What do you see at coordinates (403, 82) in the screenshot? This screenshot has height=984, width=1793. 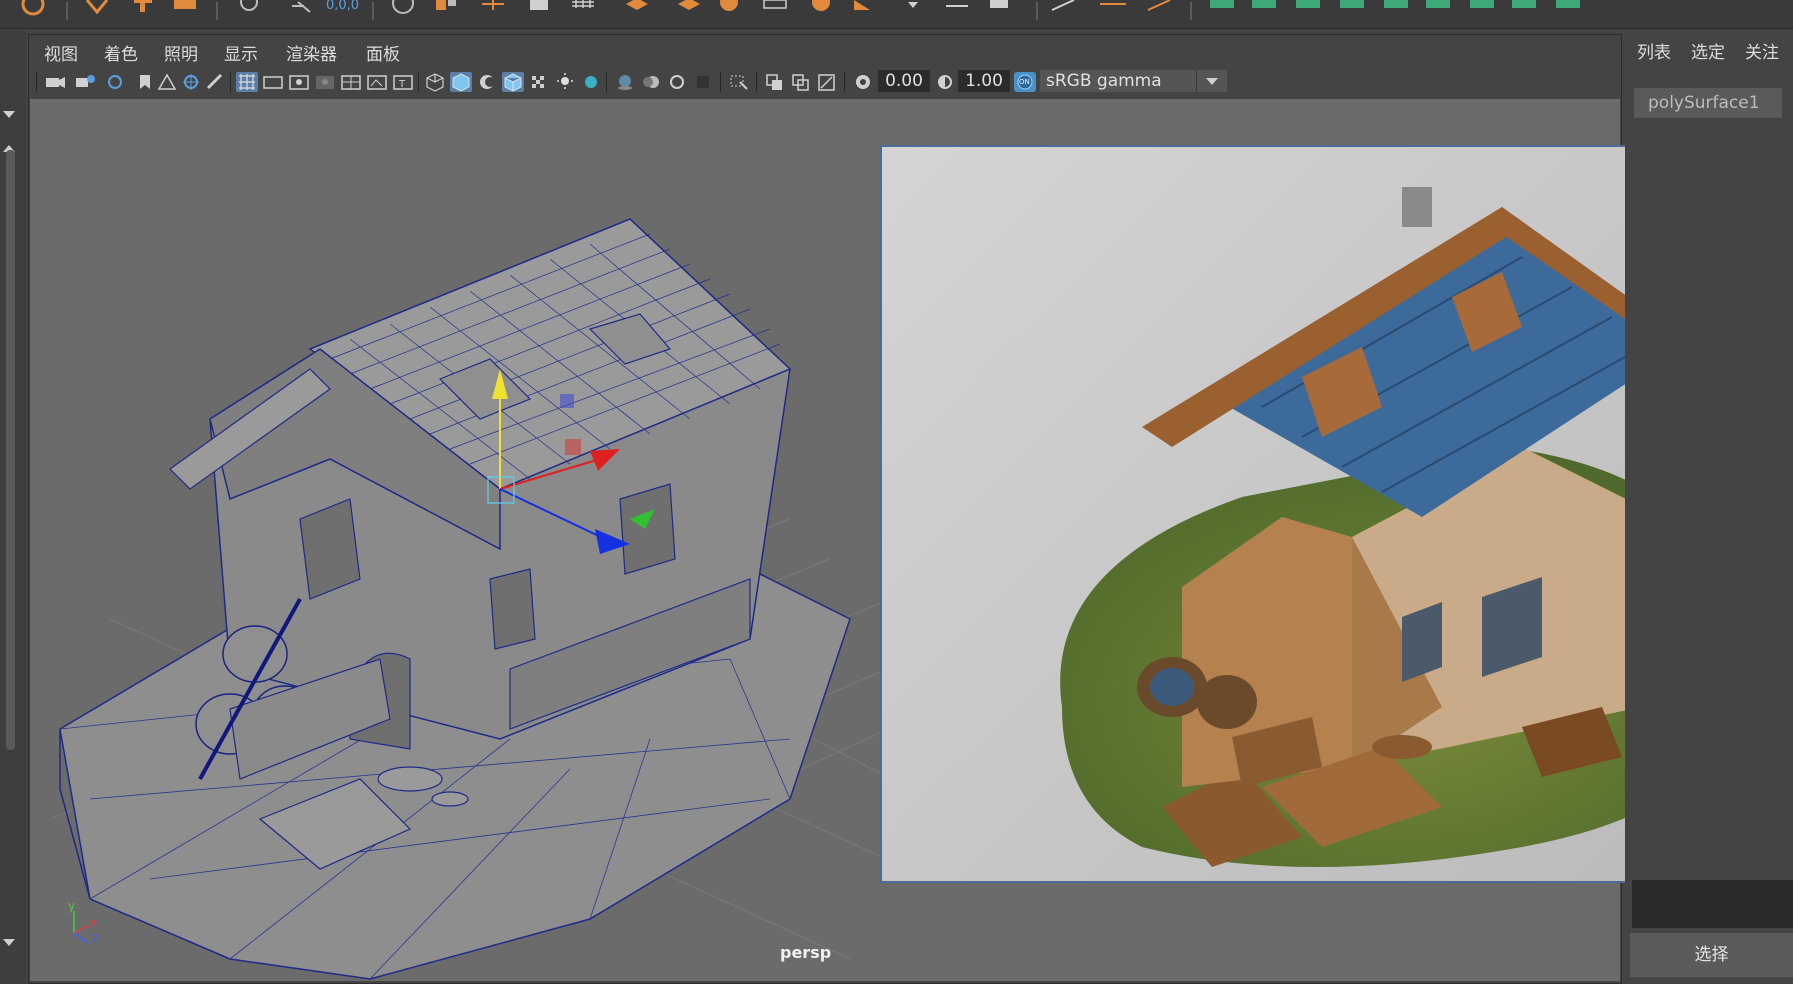 I see `safe-title-icon: T` at bounding box center [403, 82].